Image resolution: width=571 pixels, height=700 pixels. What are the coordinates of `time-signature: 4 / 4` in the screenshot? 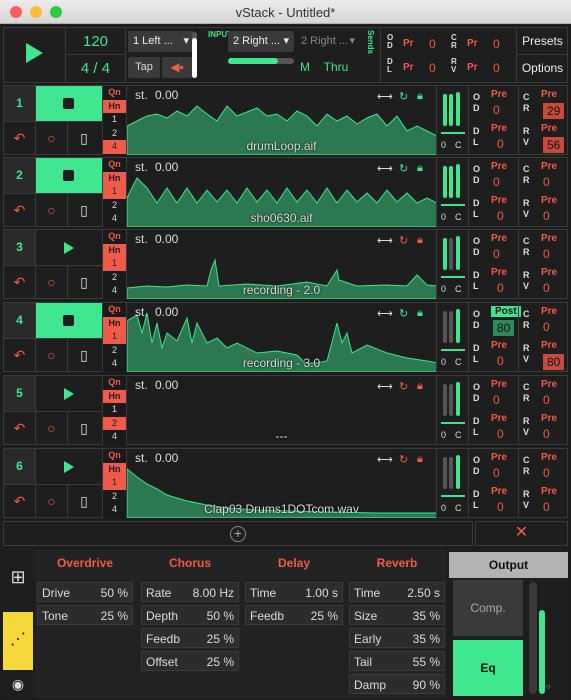 It's located at (96, 68).